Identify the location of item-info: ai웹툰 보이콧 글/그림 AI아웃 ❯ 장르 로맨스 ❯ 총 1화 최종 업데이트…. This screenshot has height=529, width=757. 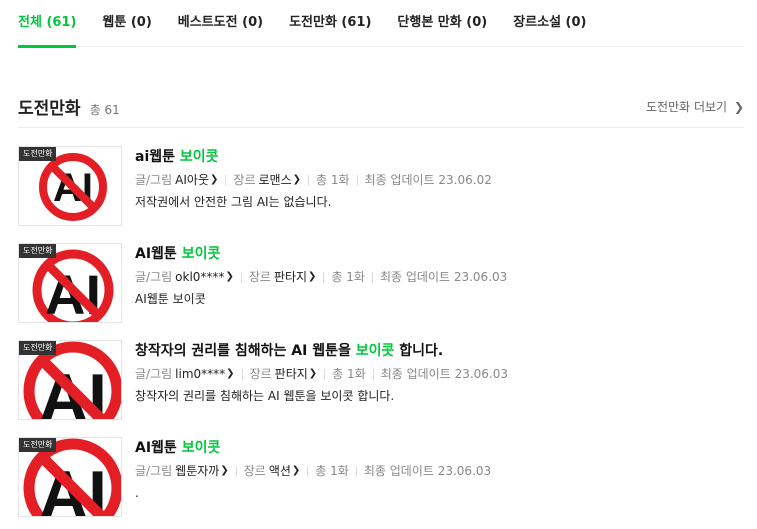
(435, 179).